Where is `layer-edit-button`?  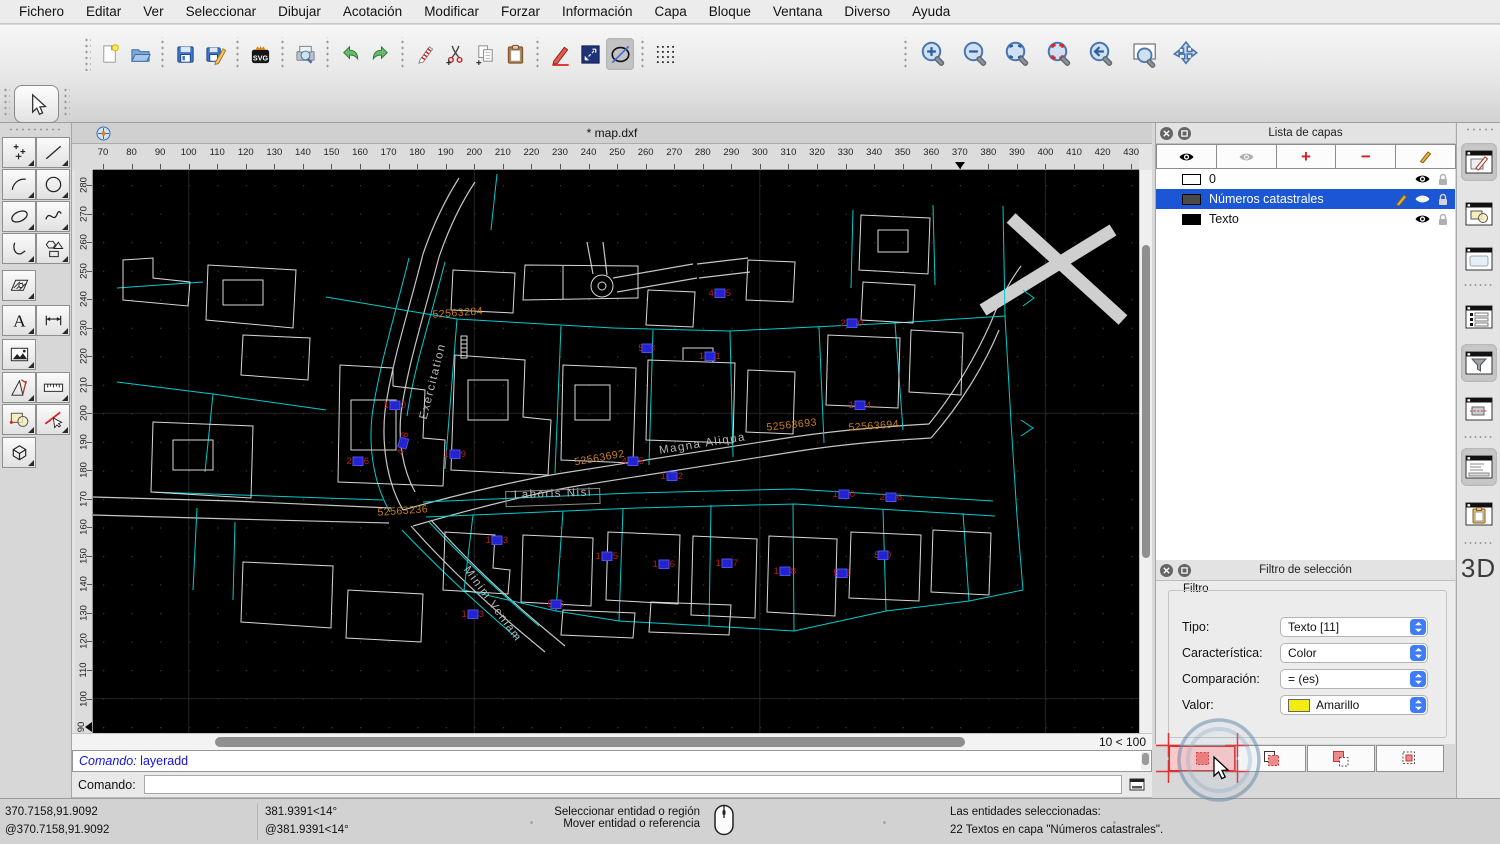 layer-edit-button is located at coordinates (1425, 156).